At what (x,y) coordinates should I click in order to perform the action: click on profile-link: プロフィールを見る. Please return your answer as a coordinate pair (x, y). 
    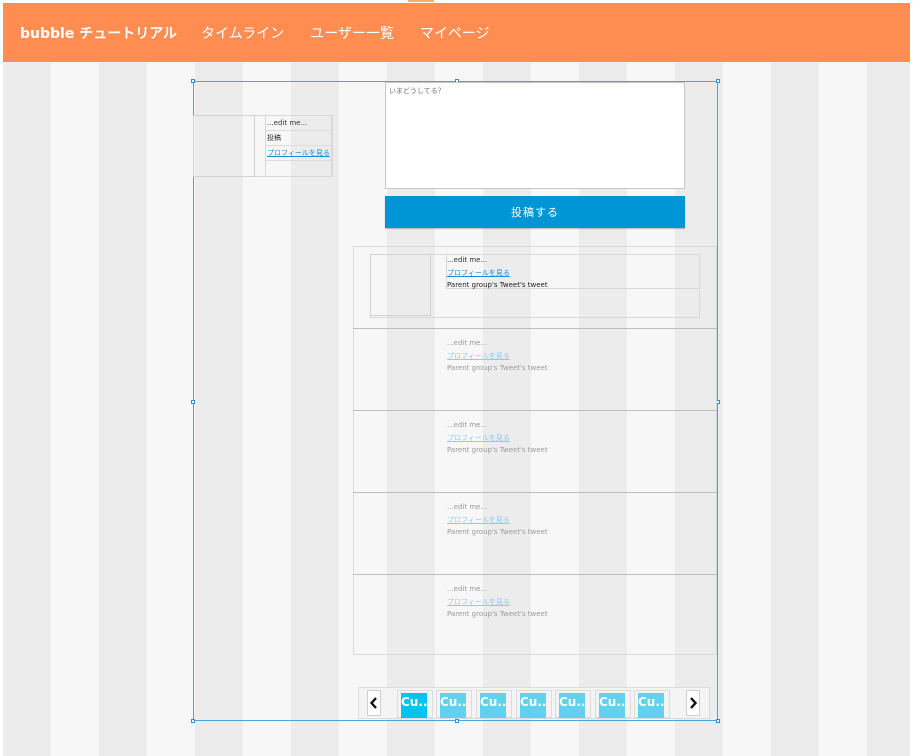
    Looking at the image, I should click on (298, 153).